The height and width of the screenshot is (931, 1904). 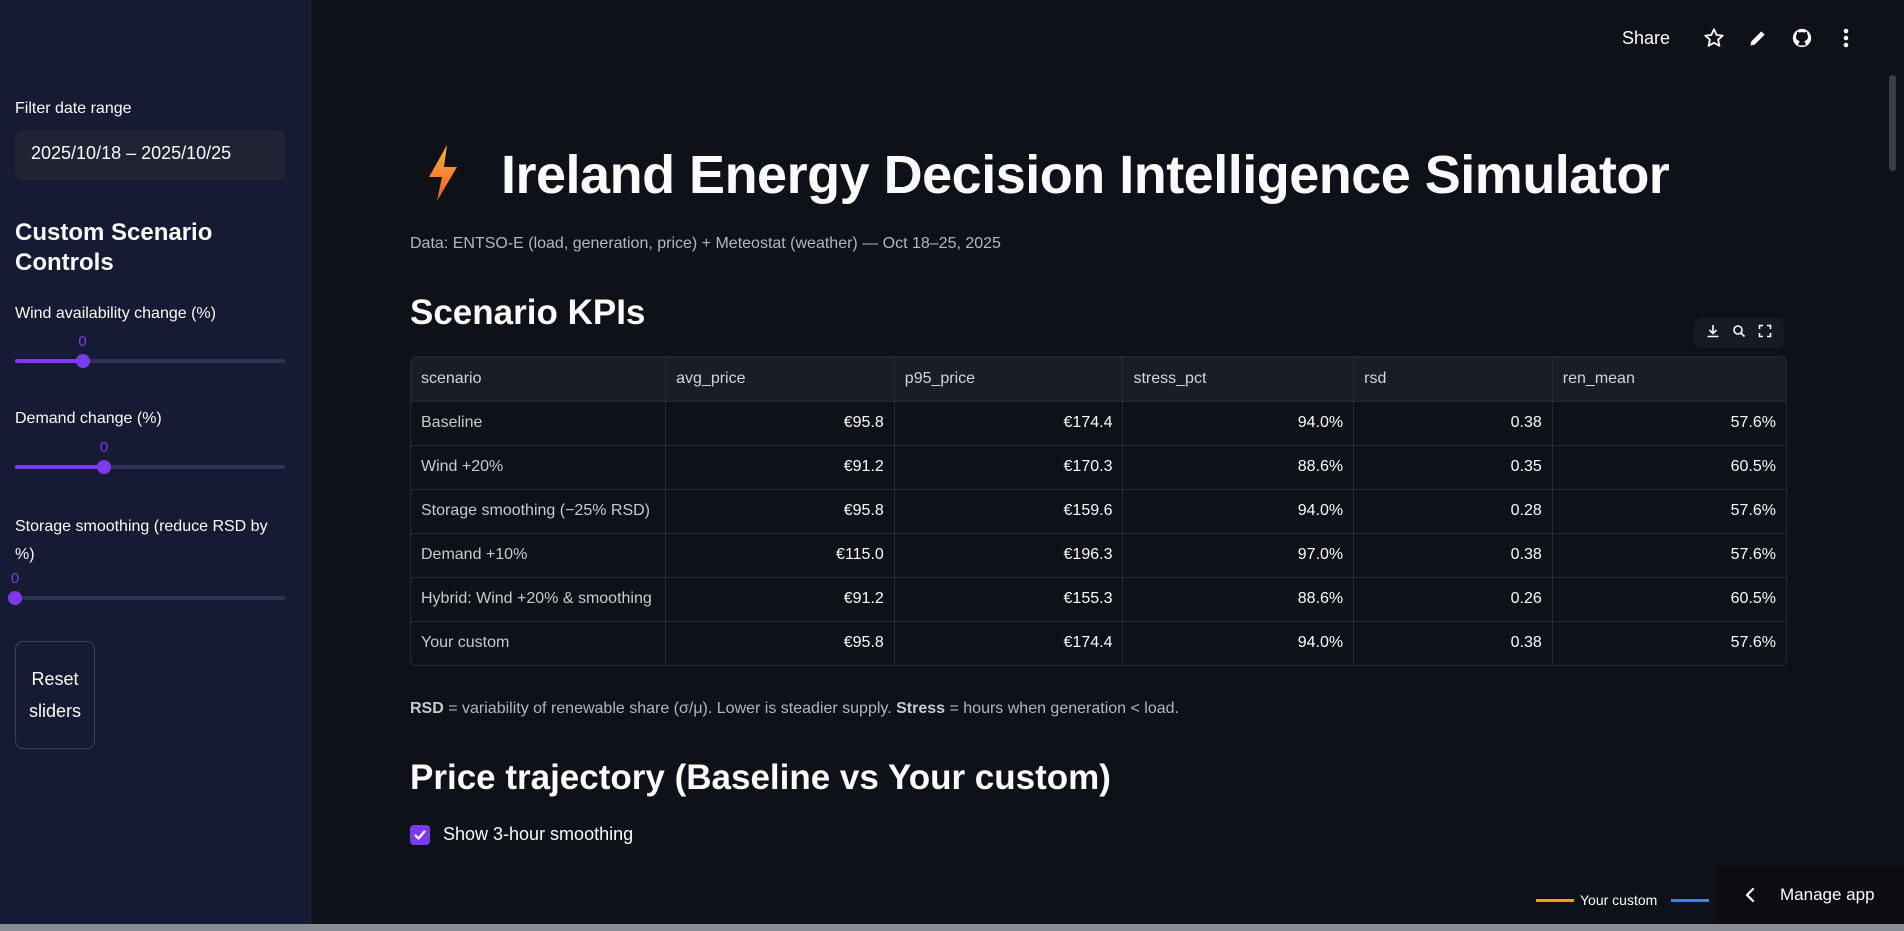 What do you see at coordinates (427, 708) in the screenshot?
I see `rsd-term: RSD` at bounding box center [427, 708].